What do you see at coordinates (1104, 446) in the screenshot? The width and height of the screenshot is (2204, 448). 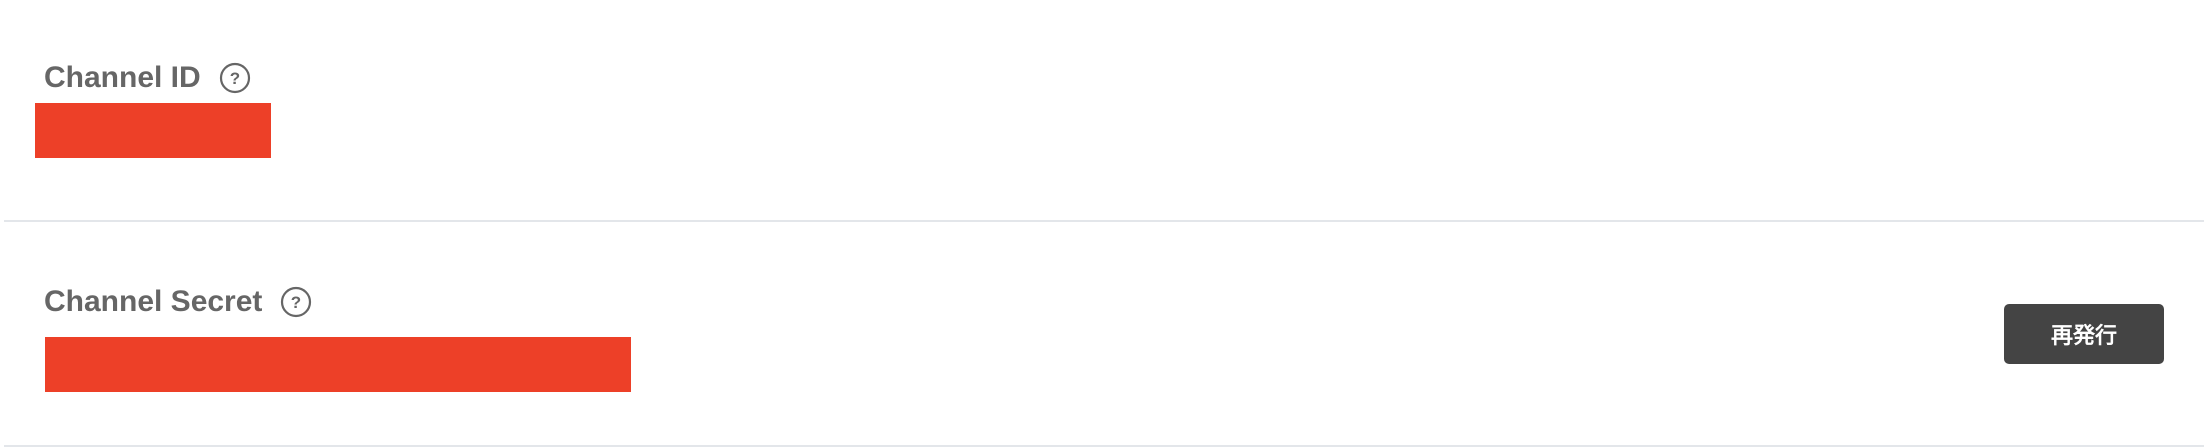 I see `section-divider` at bounding box center [1104, 446].